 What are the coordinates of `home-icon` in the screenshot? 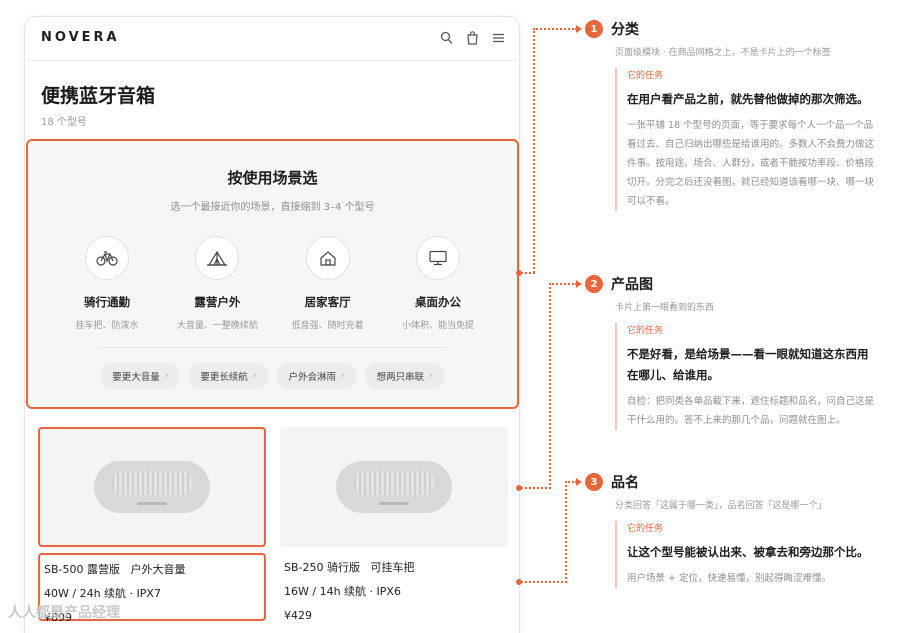 It's located at (327, 258).